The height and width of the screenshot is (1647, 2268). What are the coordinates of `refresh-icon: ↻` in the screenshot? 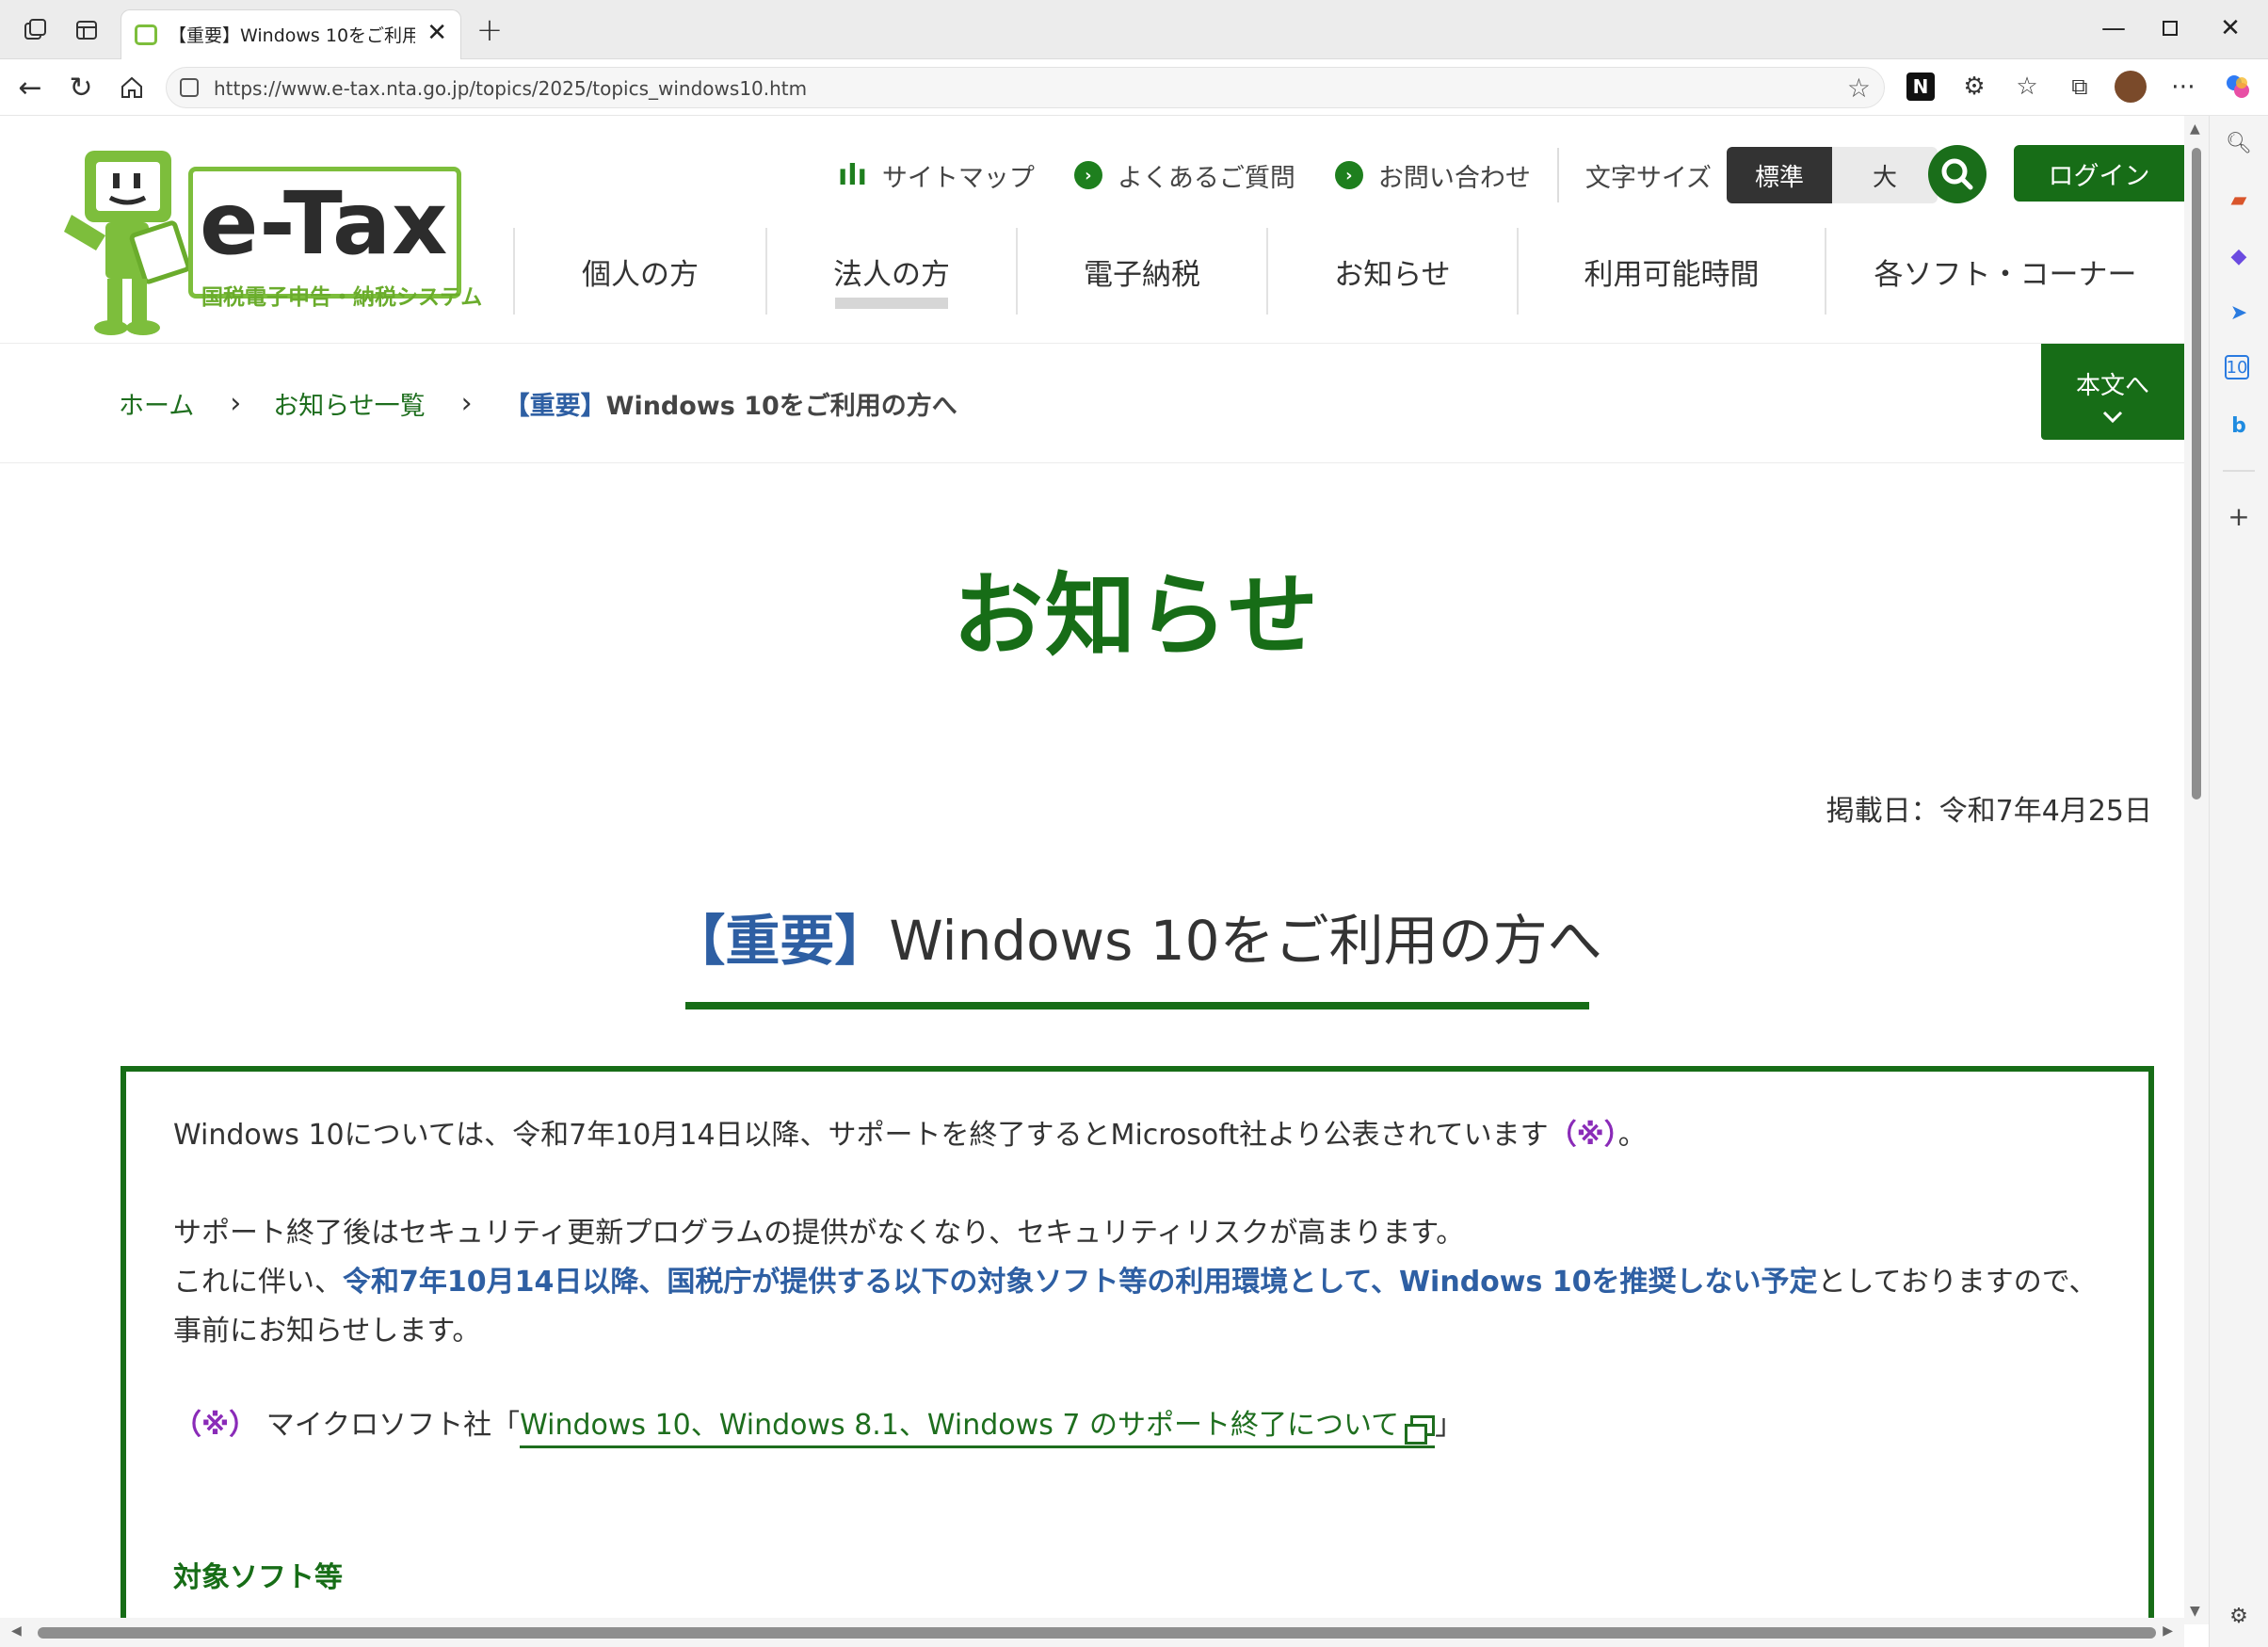 It's located at (81, 88).